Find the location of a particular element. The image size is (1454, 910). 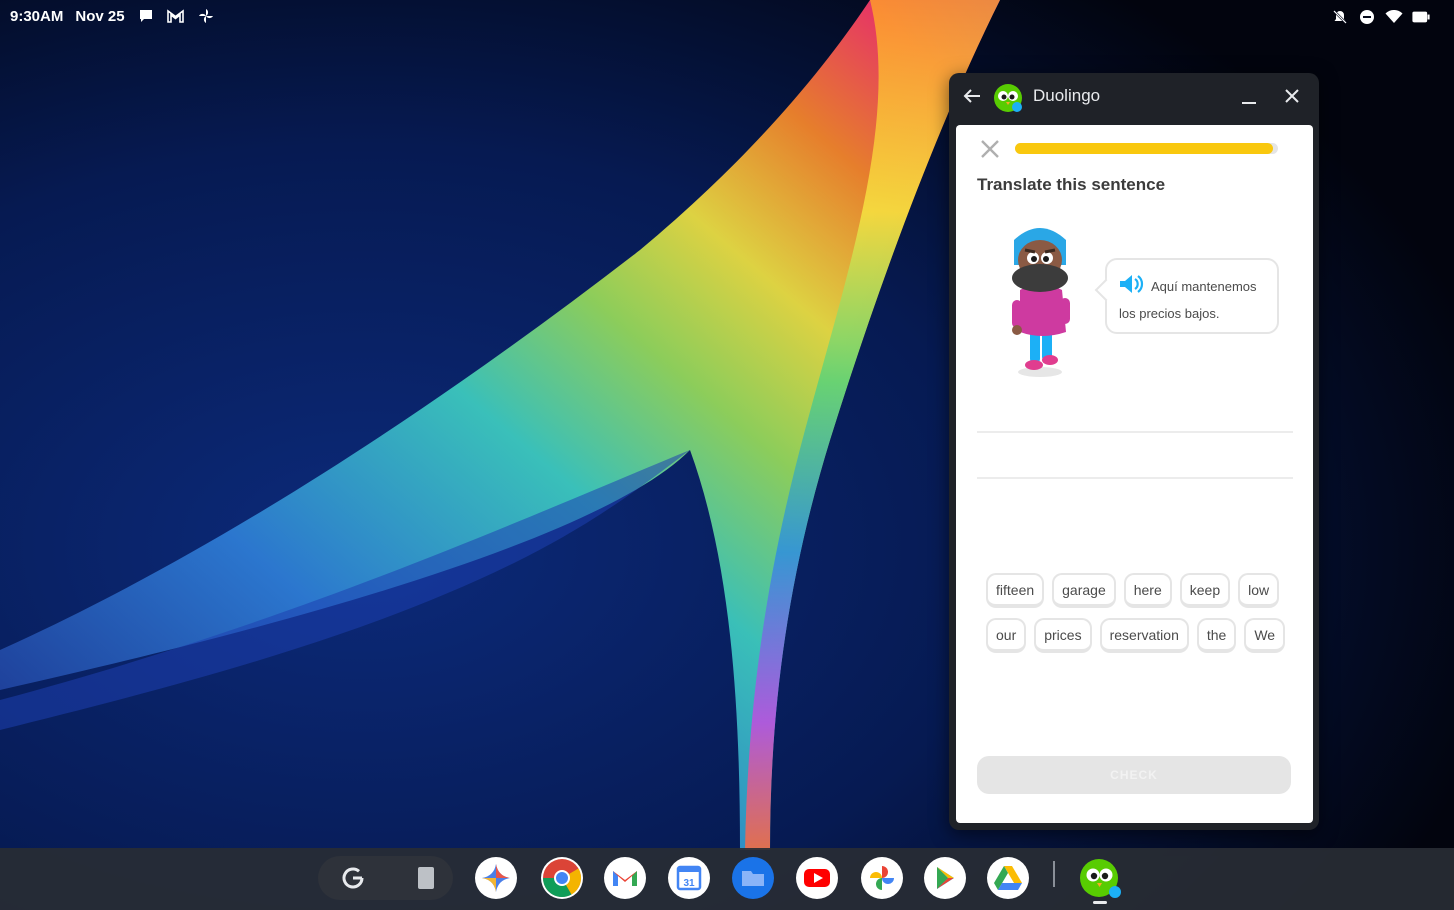

word-chip-the: the is located at coordinates (1216, 635).